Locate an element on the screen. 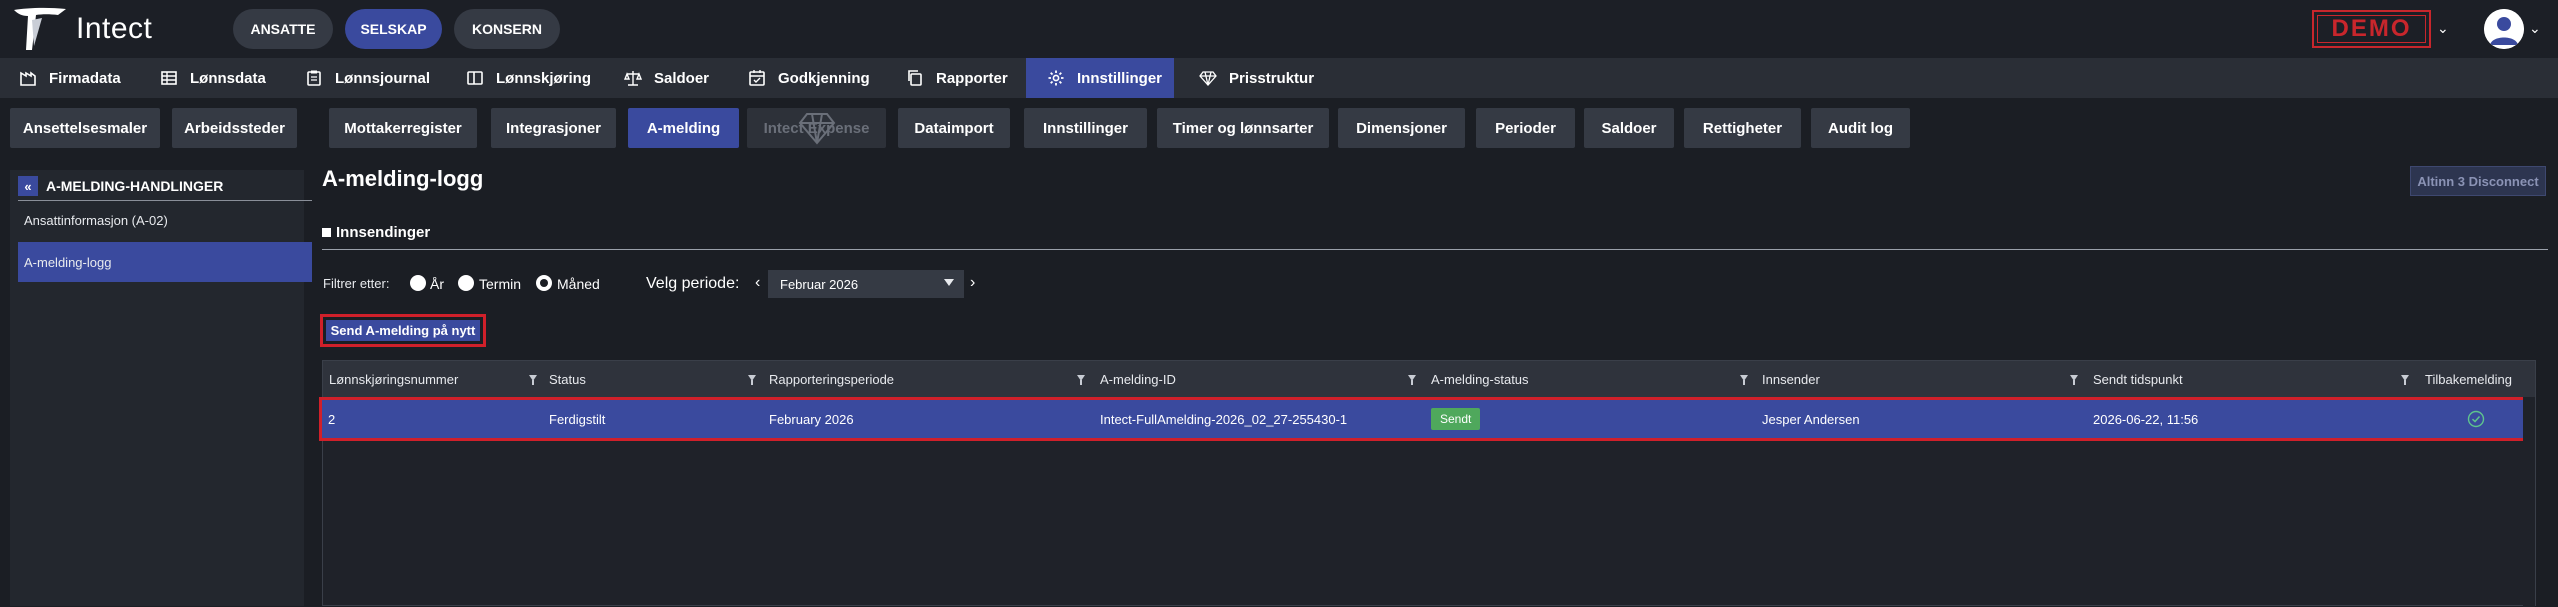  radio-ar is located at coordinates (418, 283).